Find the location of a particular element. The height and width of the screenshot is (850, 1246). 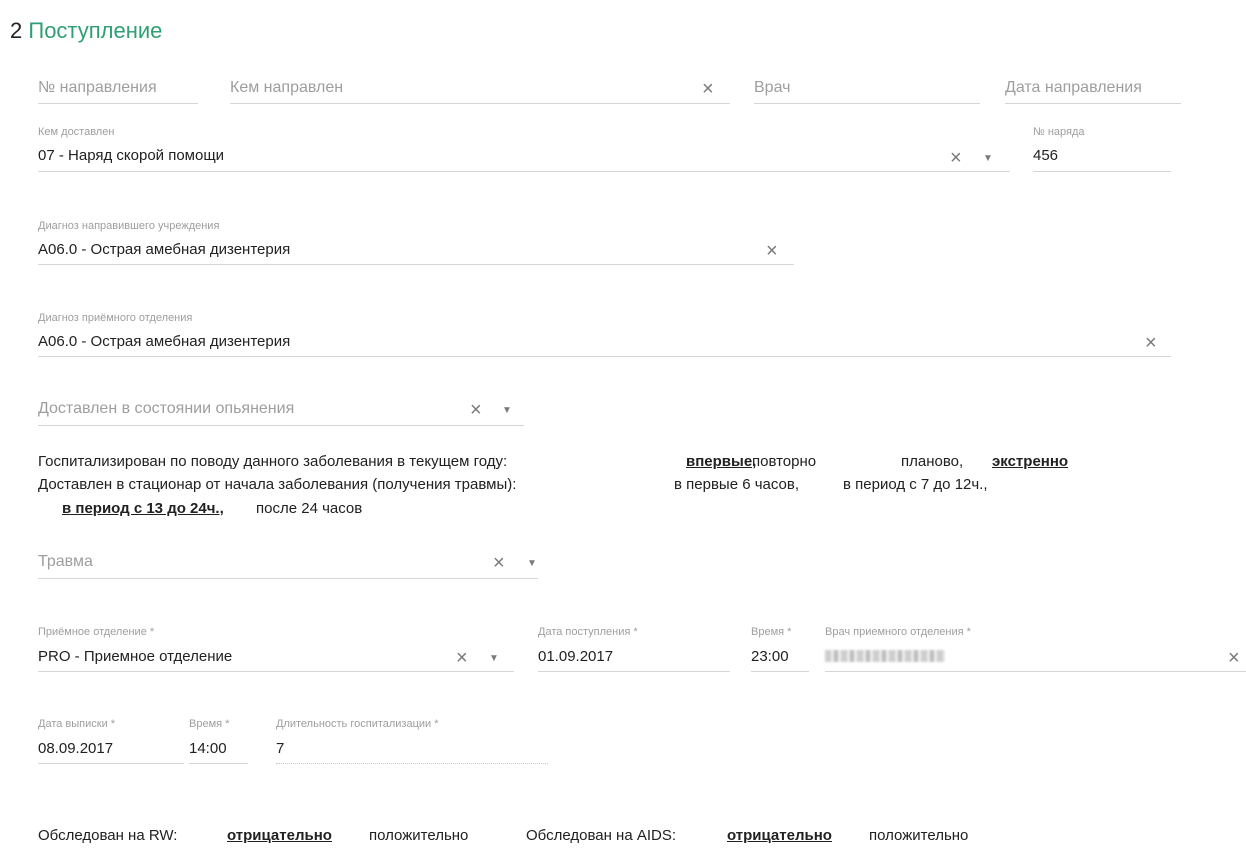

aids-label: Обследован на AIDS: is located at coordinates (601, 835).